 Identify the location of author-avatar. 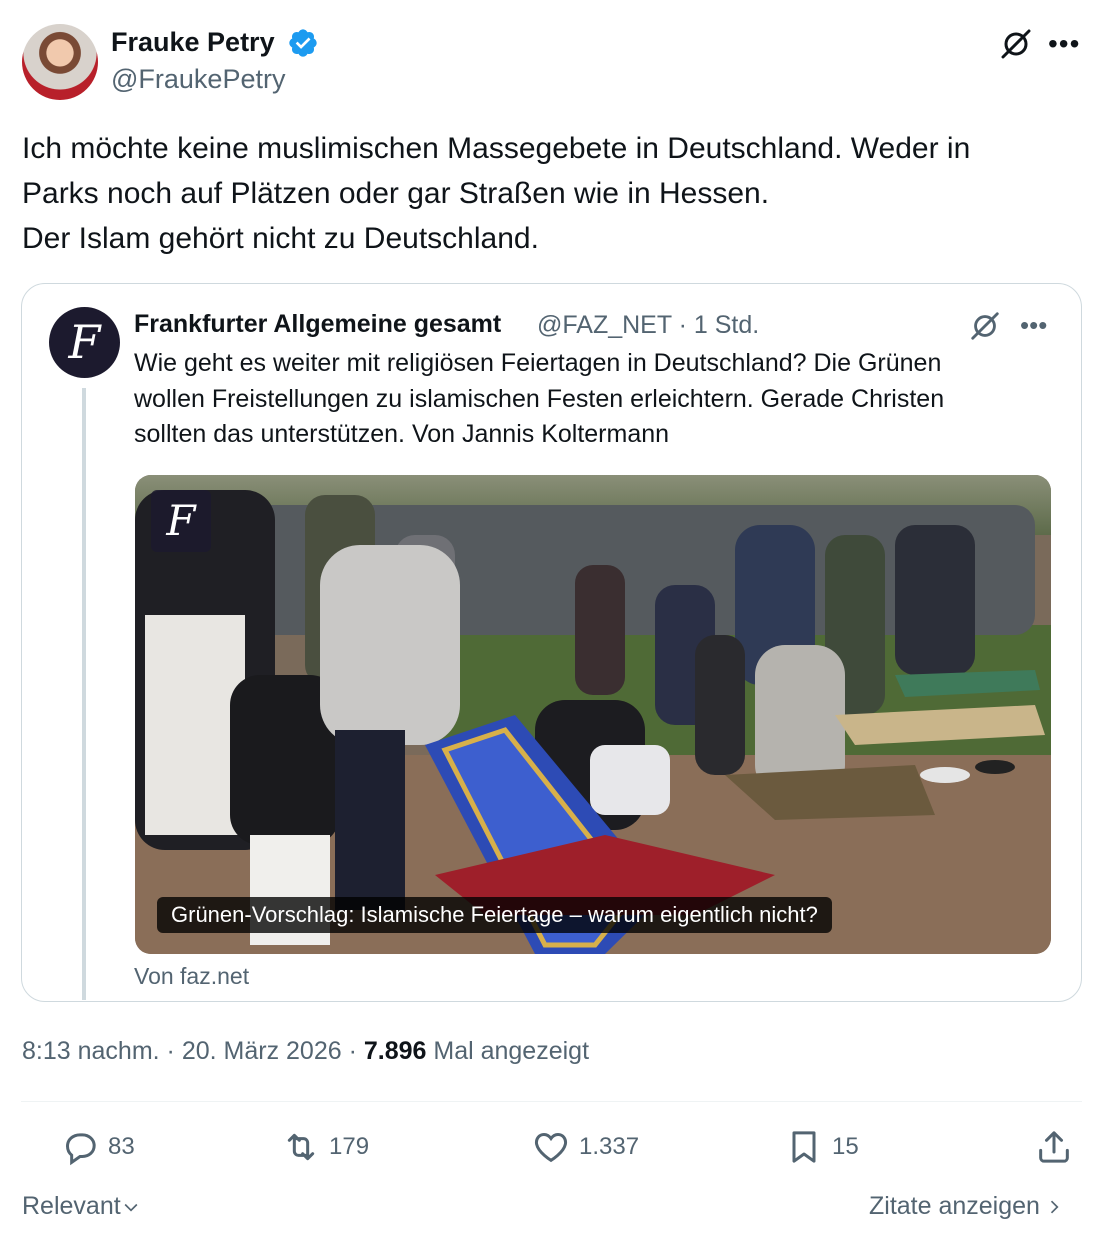
(60, 62).